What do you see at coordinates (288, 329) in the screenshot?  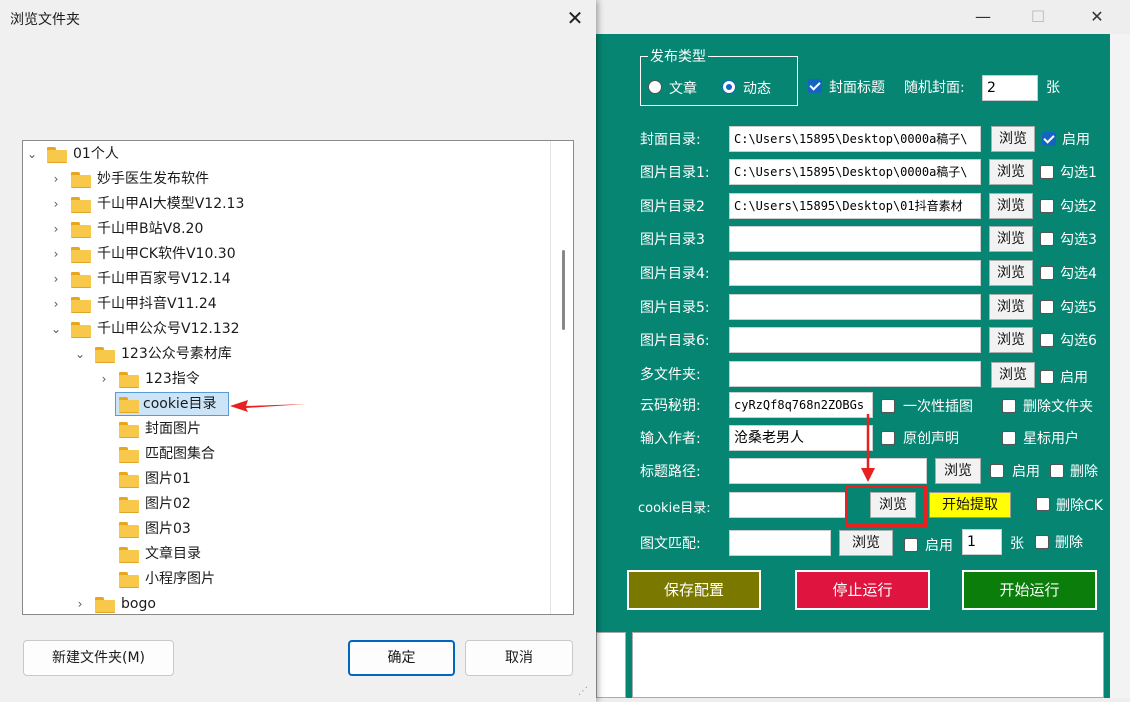 I see `tree-item: ⌄ 千山甲公众号V12.132` at bounding box center [288, 329].